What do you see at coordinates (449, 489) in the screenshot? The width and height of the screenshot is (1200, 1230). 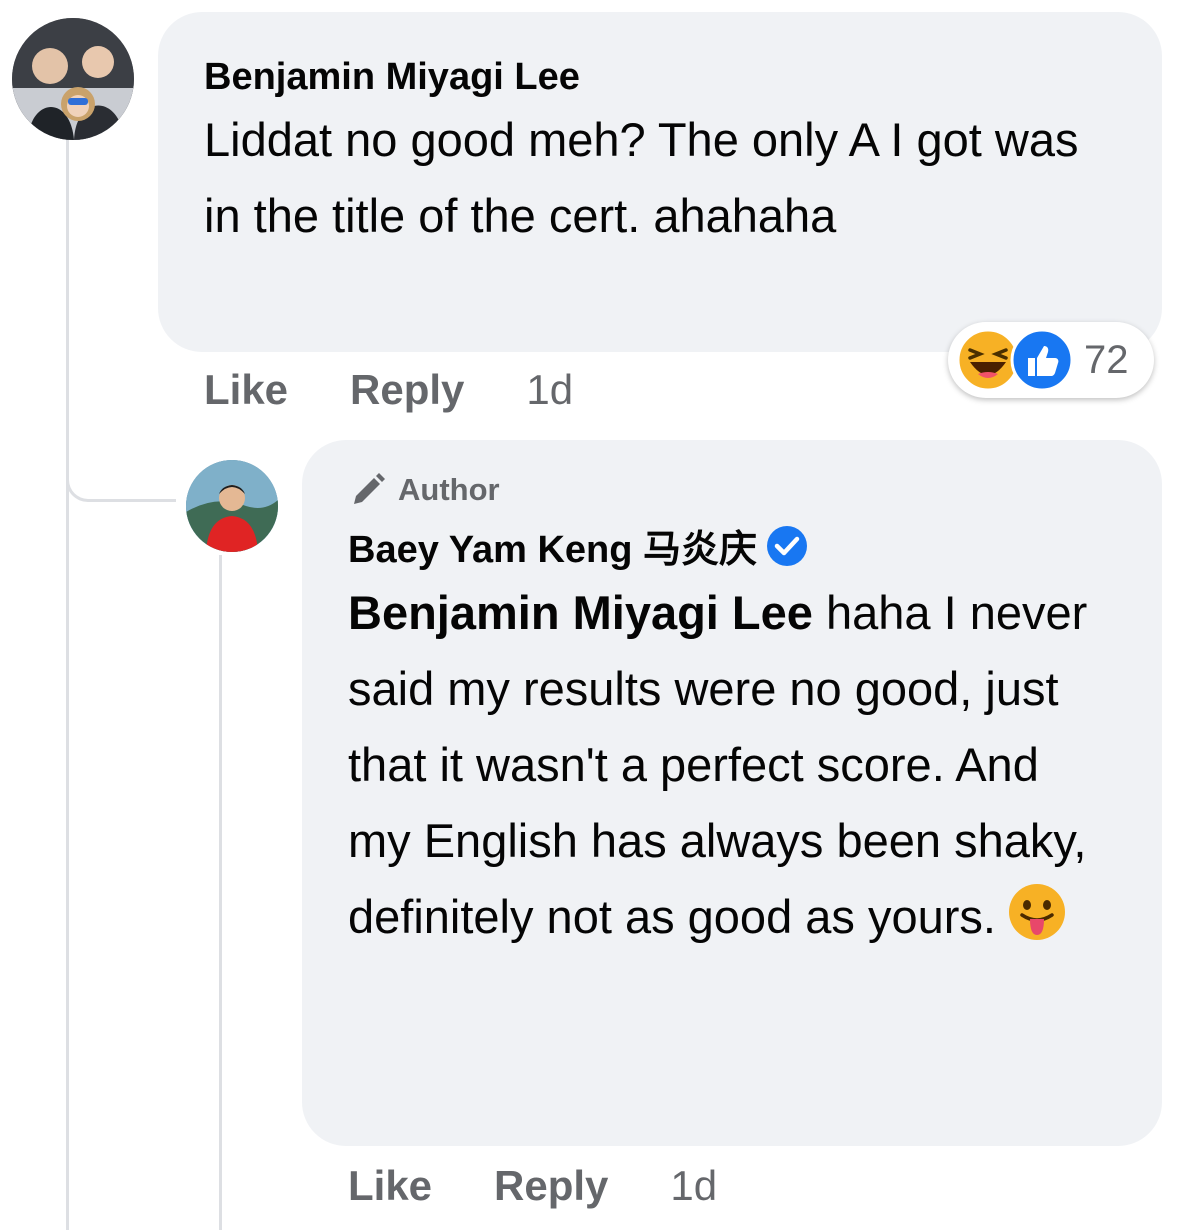 I see `author-badge-label: Author` at bounding box center [449, 489].